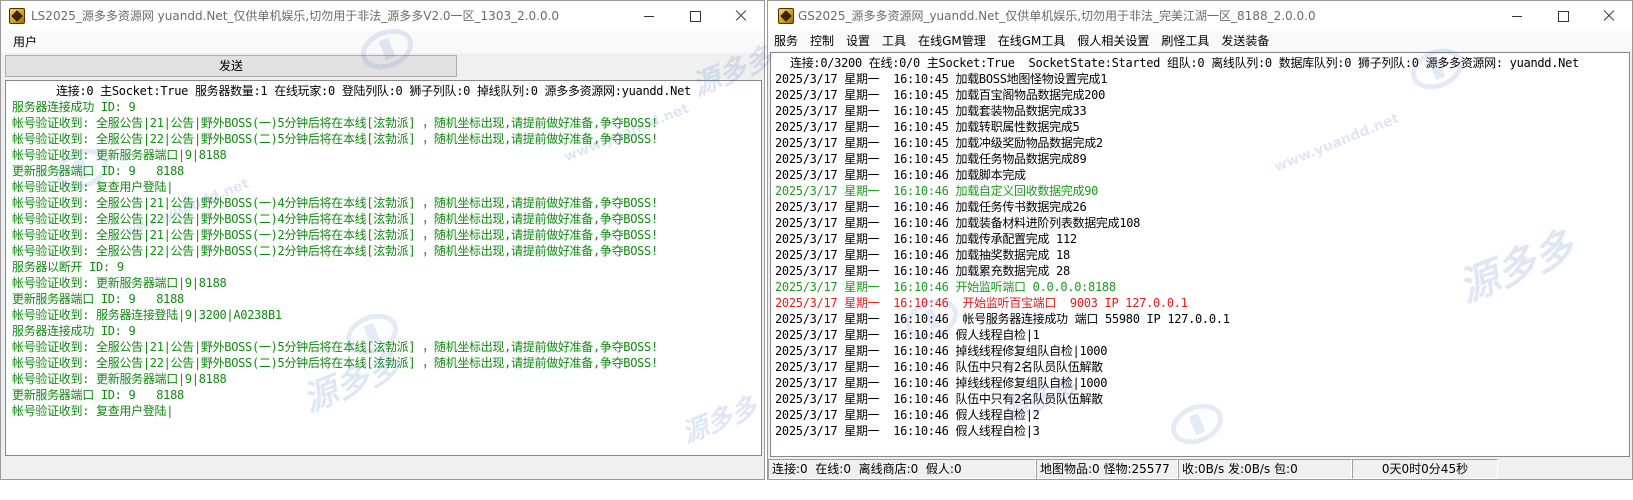 The height and width of the screenshot is (500, 1633). What do you see at coordinates (858, 41) in the screenshot?
I see `menu-settings: 设置` at bounding box center [858, 41].